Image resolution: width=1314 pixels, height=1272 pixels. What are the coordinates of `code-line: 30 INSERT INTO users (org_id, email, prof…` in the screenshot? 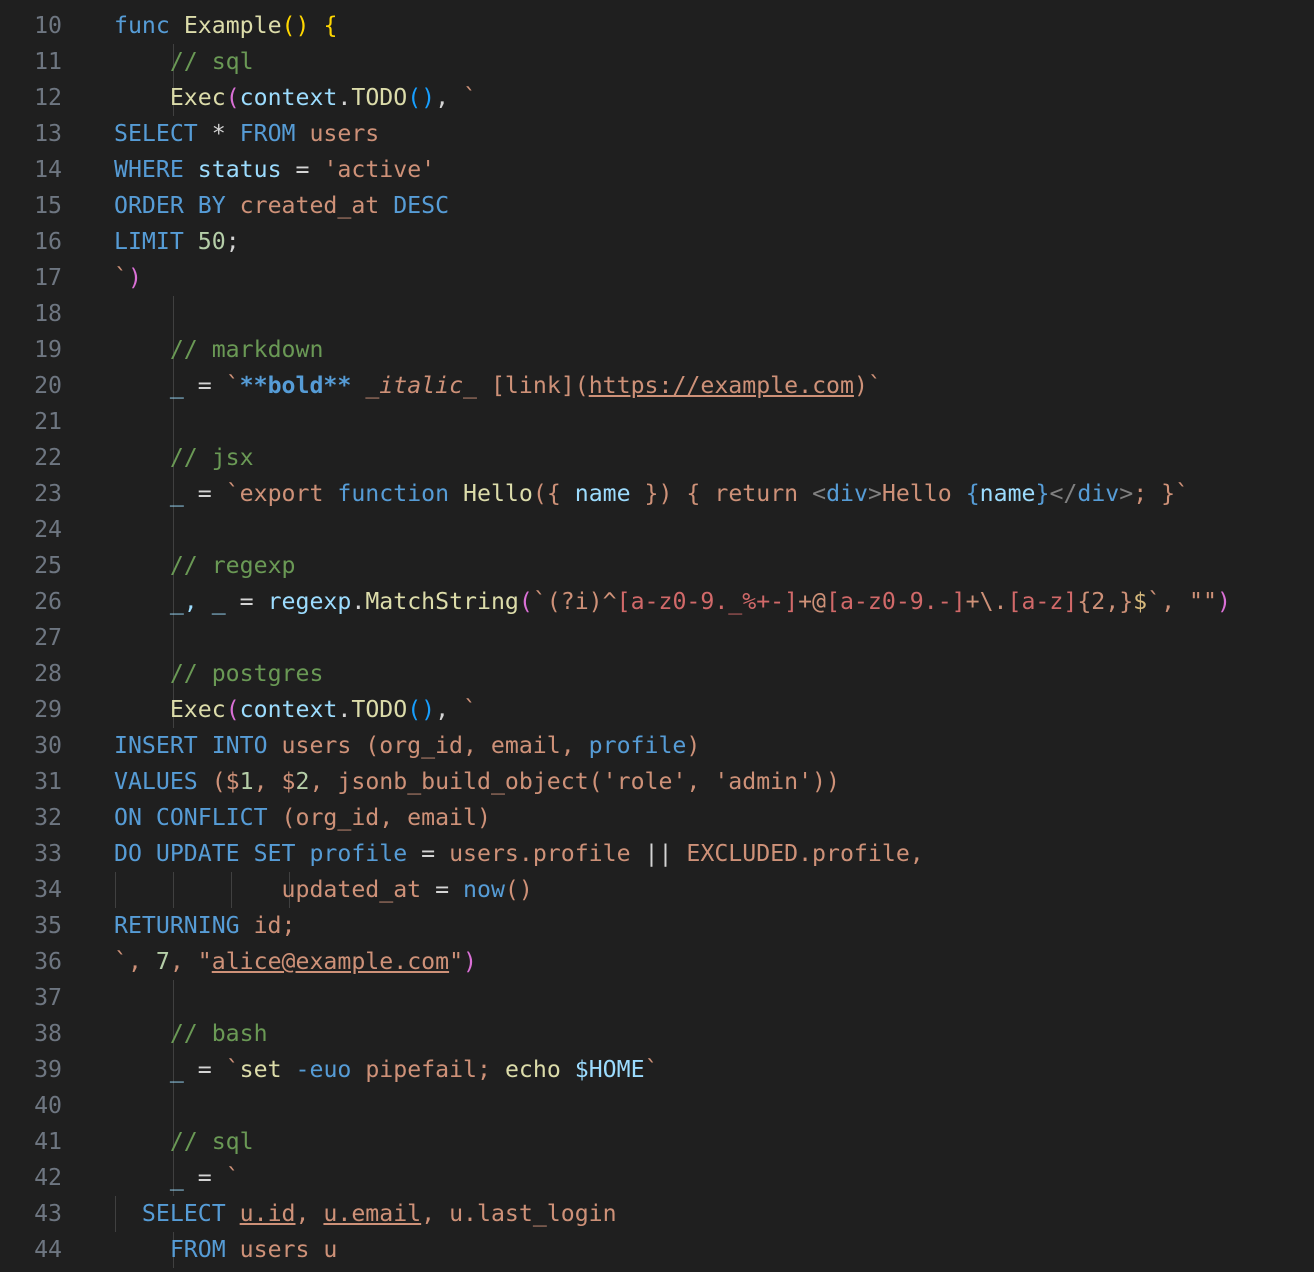 It's located at (657, 746).